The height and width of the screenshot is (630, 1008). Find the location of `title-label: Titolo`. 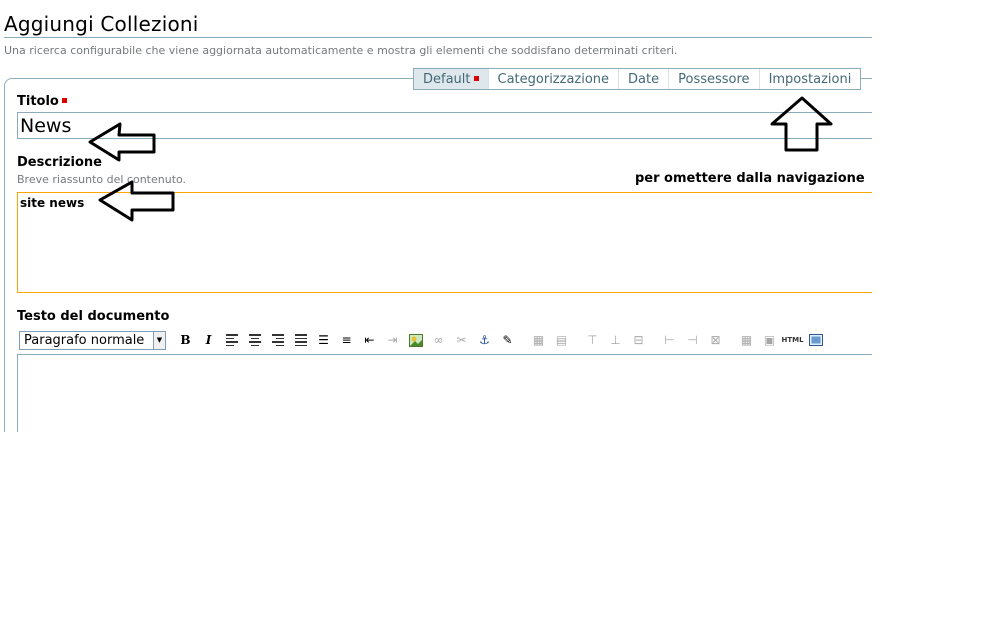

title-label: Titolo is located at coordinates (42, 101).